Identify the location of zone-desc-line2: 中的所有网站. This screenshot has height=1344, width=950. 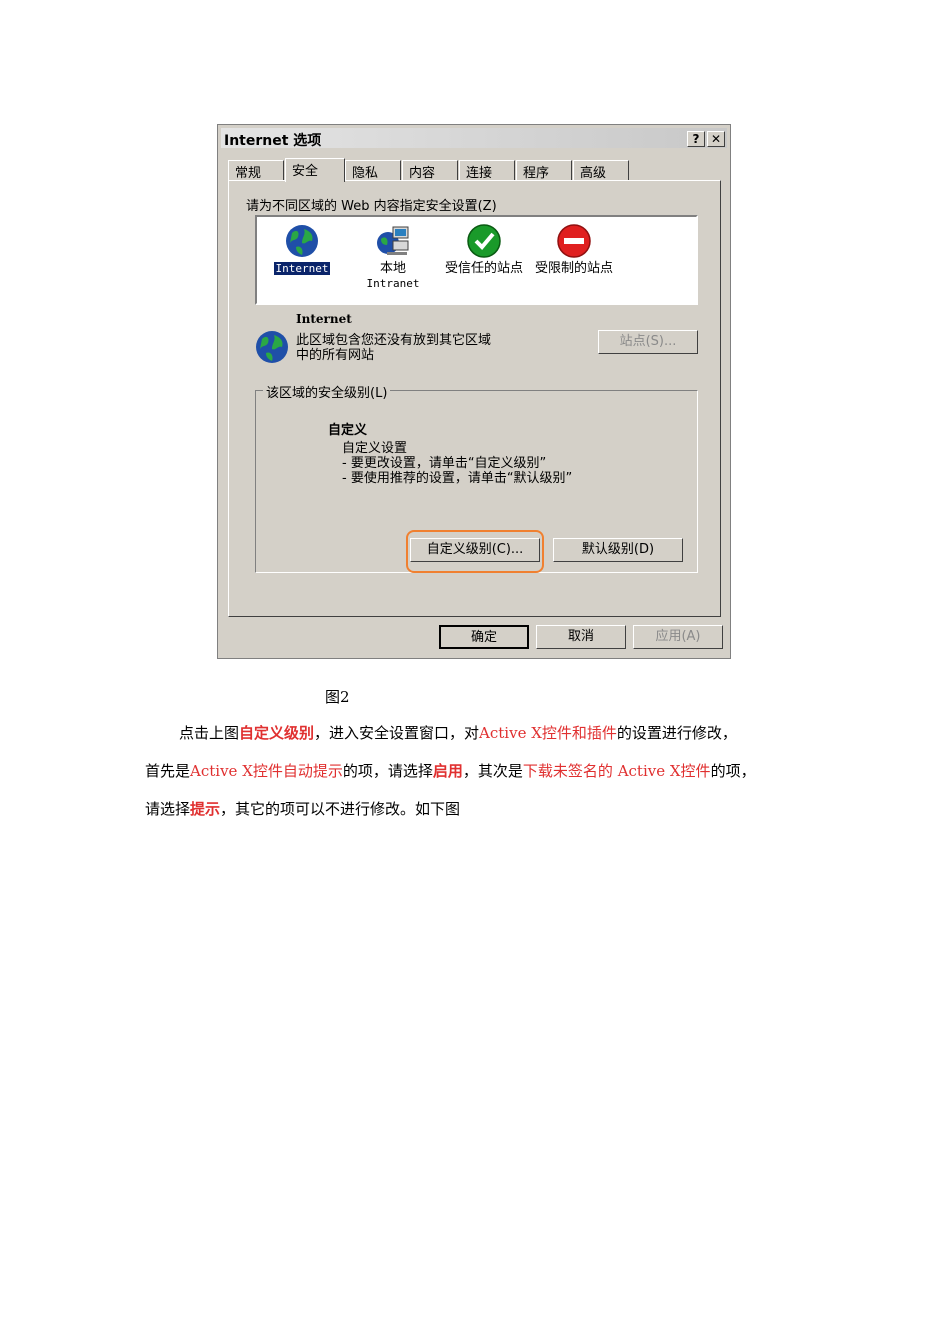
(335, 355).